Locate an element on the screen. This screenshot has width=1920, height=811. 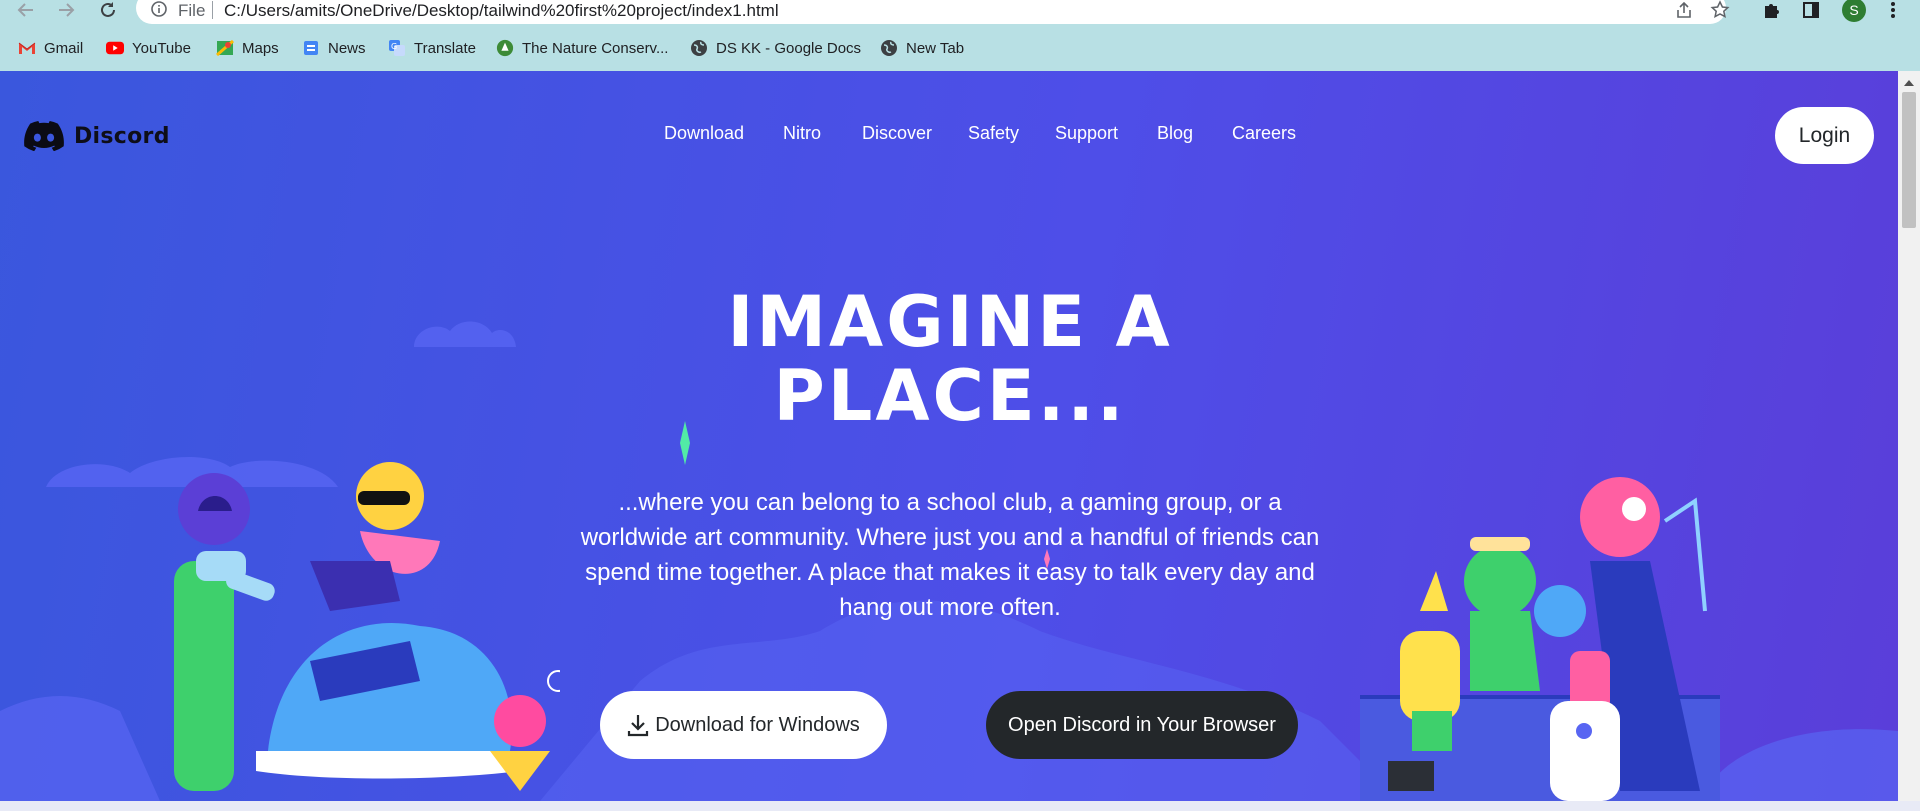
svg-text: G is located at coordinates (394, 46).